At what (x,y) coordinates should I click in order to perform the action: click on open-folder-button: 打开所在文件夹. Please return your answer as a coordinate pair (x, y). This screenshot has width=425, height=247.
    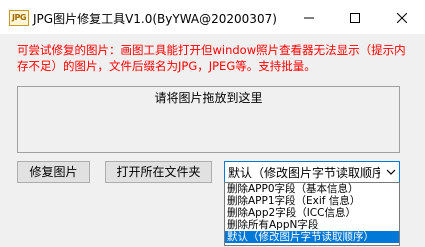
    Looking at the image, I should click on (158, 172).